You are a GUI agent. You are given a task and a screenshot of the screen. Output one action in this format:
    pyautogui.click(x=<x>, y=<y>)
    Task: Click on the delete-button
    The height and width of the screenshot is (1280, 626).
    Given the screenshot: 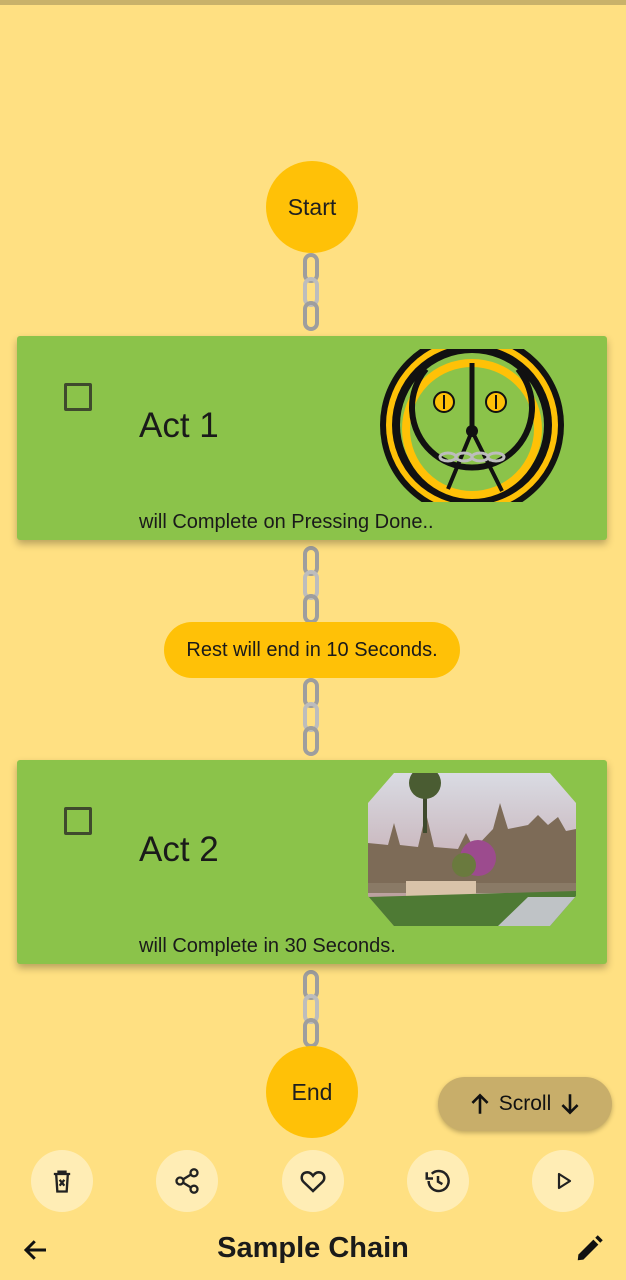 What is the action you would take?
    pyautogui.click(x=62, y=1181)
    